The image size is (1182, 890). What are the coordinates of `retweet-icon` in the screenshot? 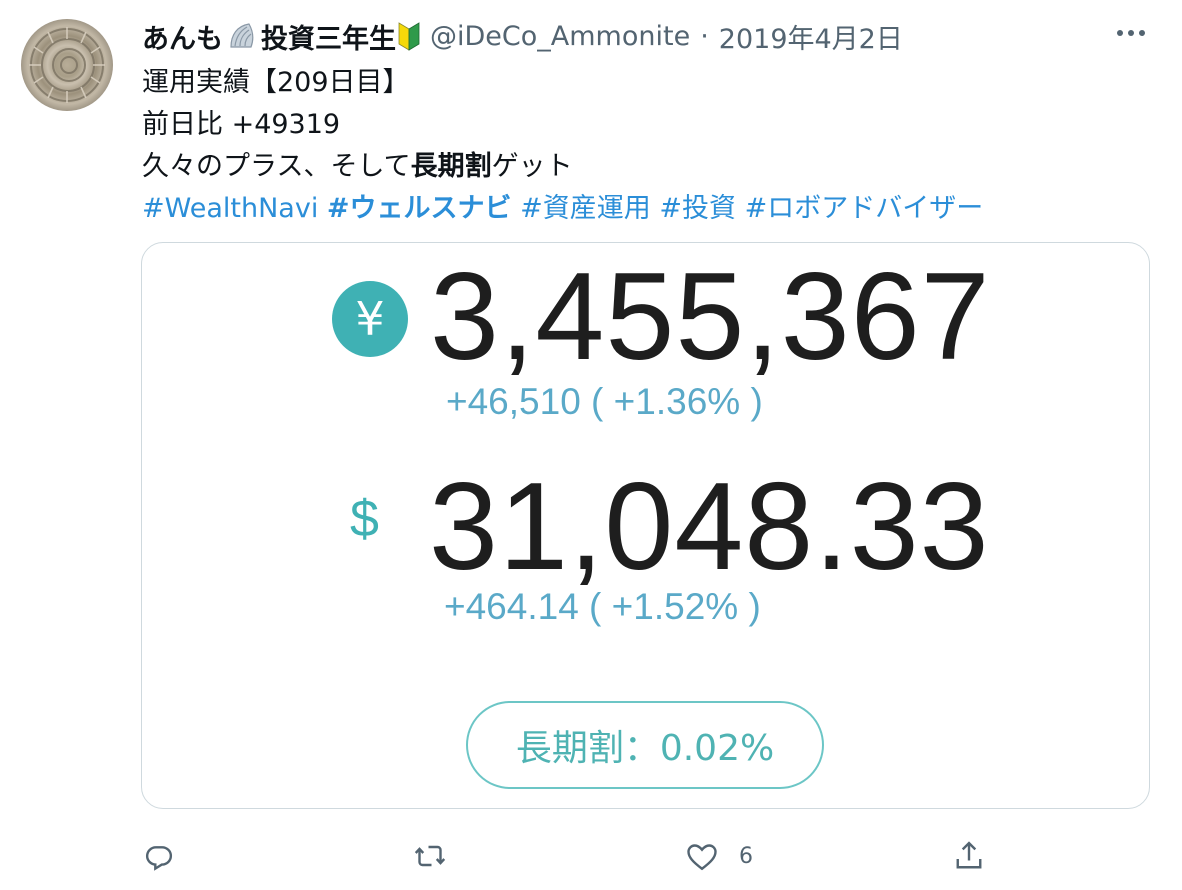 It's located at (430, 856).